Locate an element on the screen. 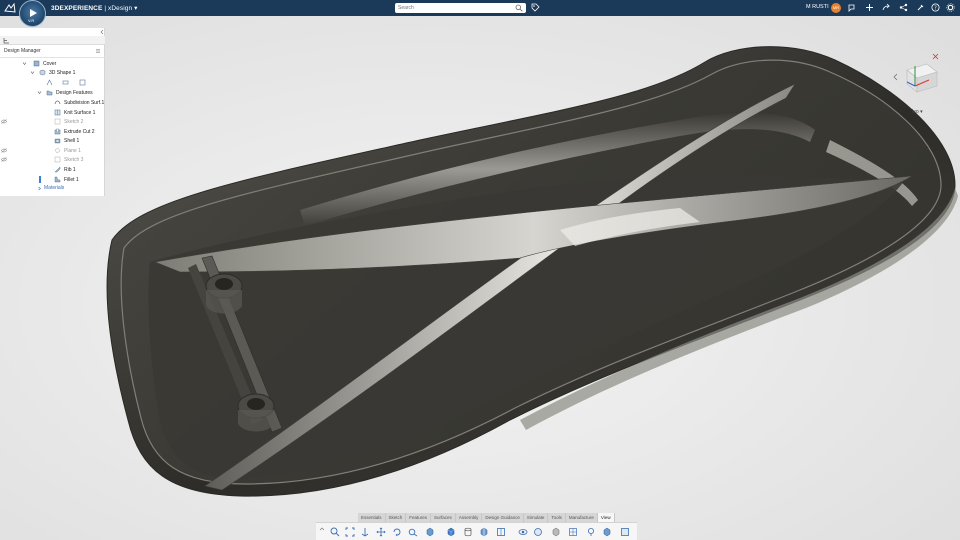 This screenshot has height=540, width=960. axis-set-icon is located at coordinates (82, 82).